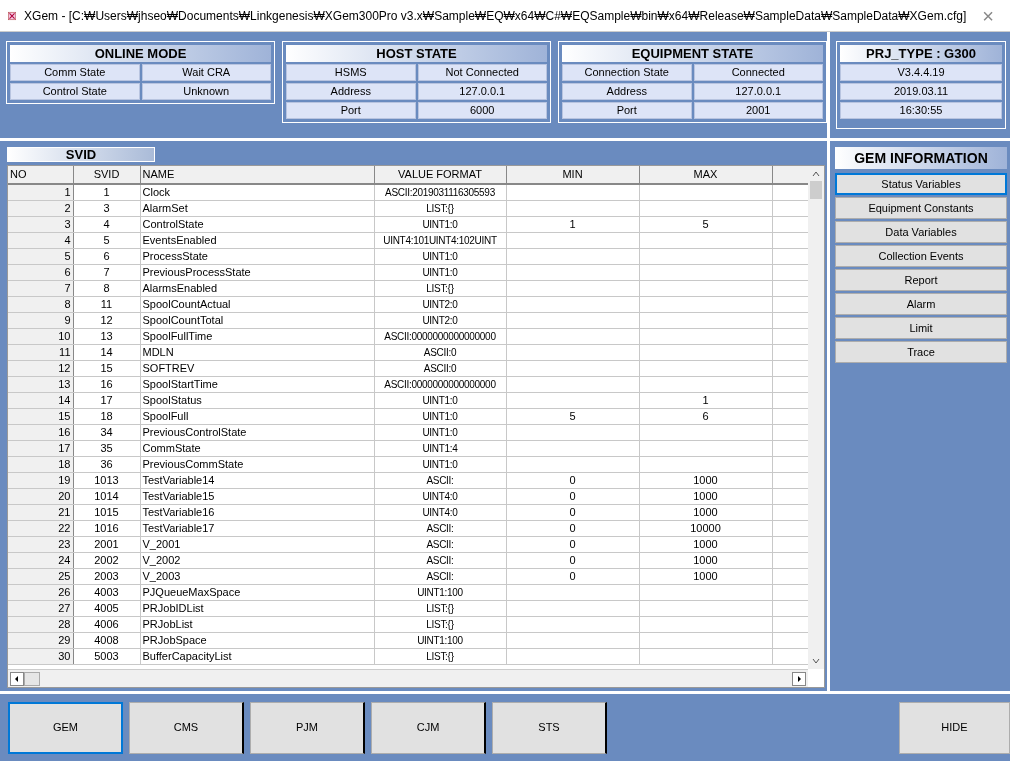 The width and height of the screenshot is (1010, 761). I want to click on table-cell: 1016, so click(106, 528).